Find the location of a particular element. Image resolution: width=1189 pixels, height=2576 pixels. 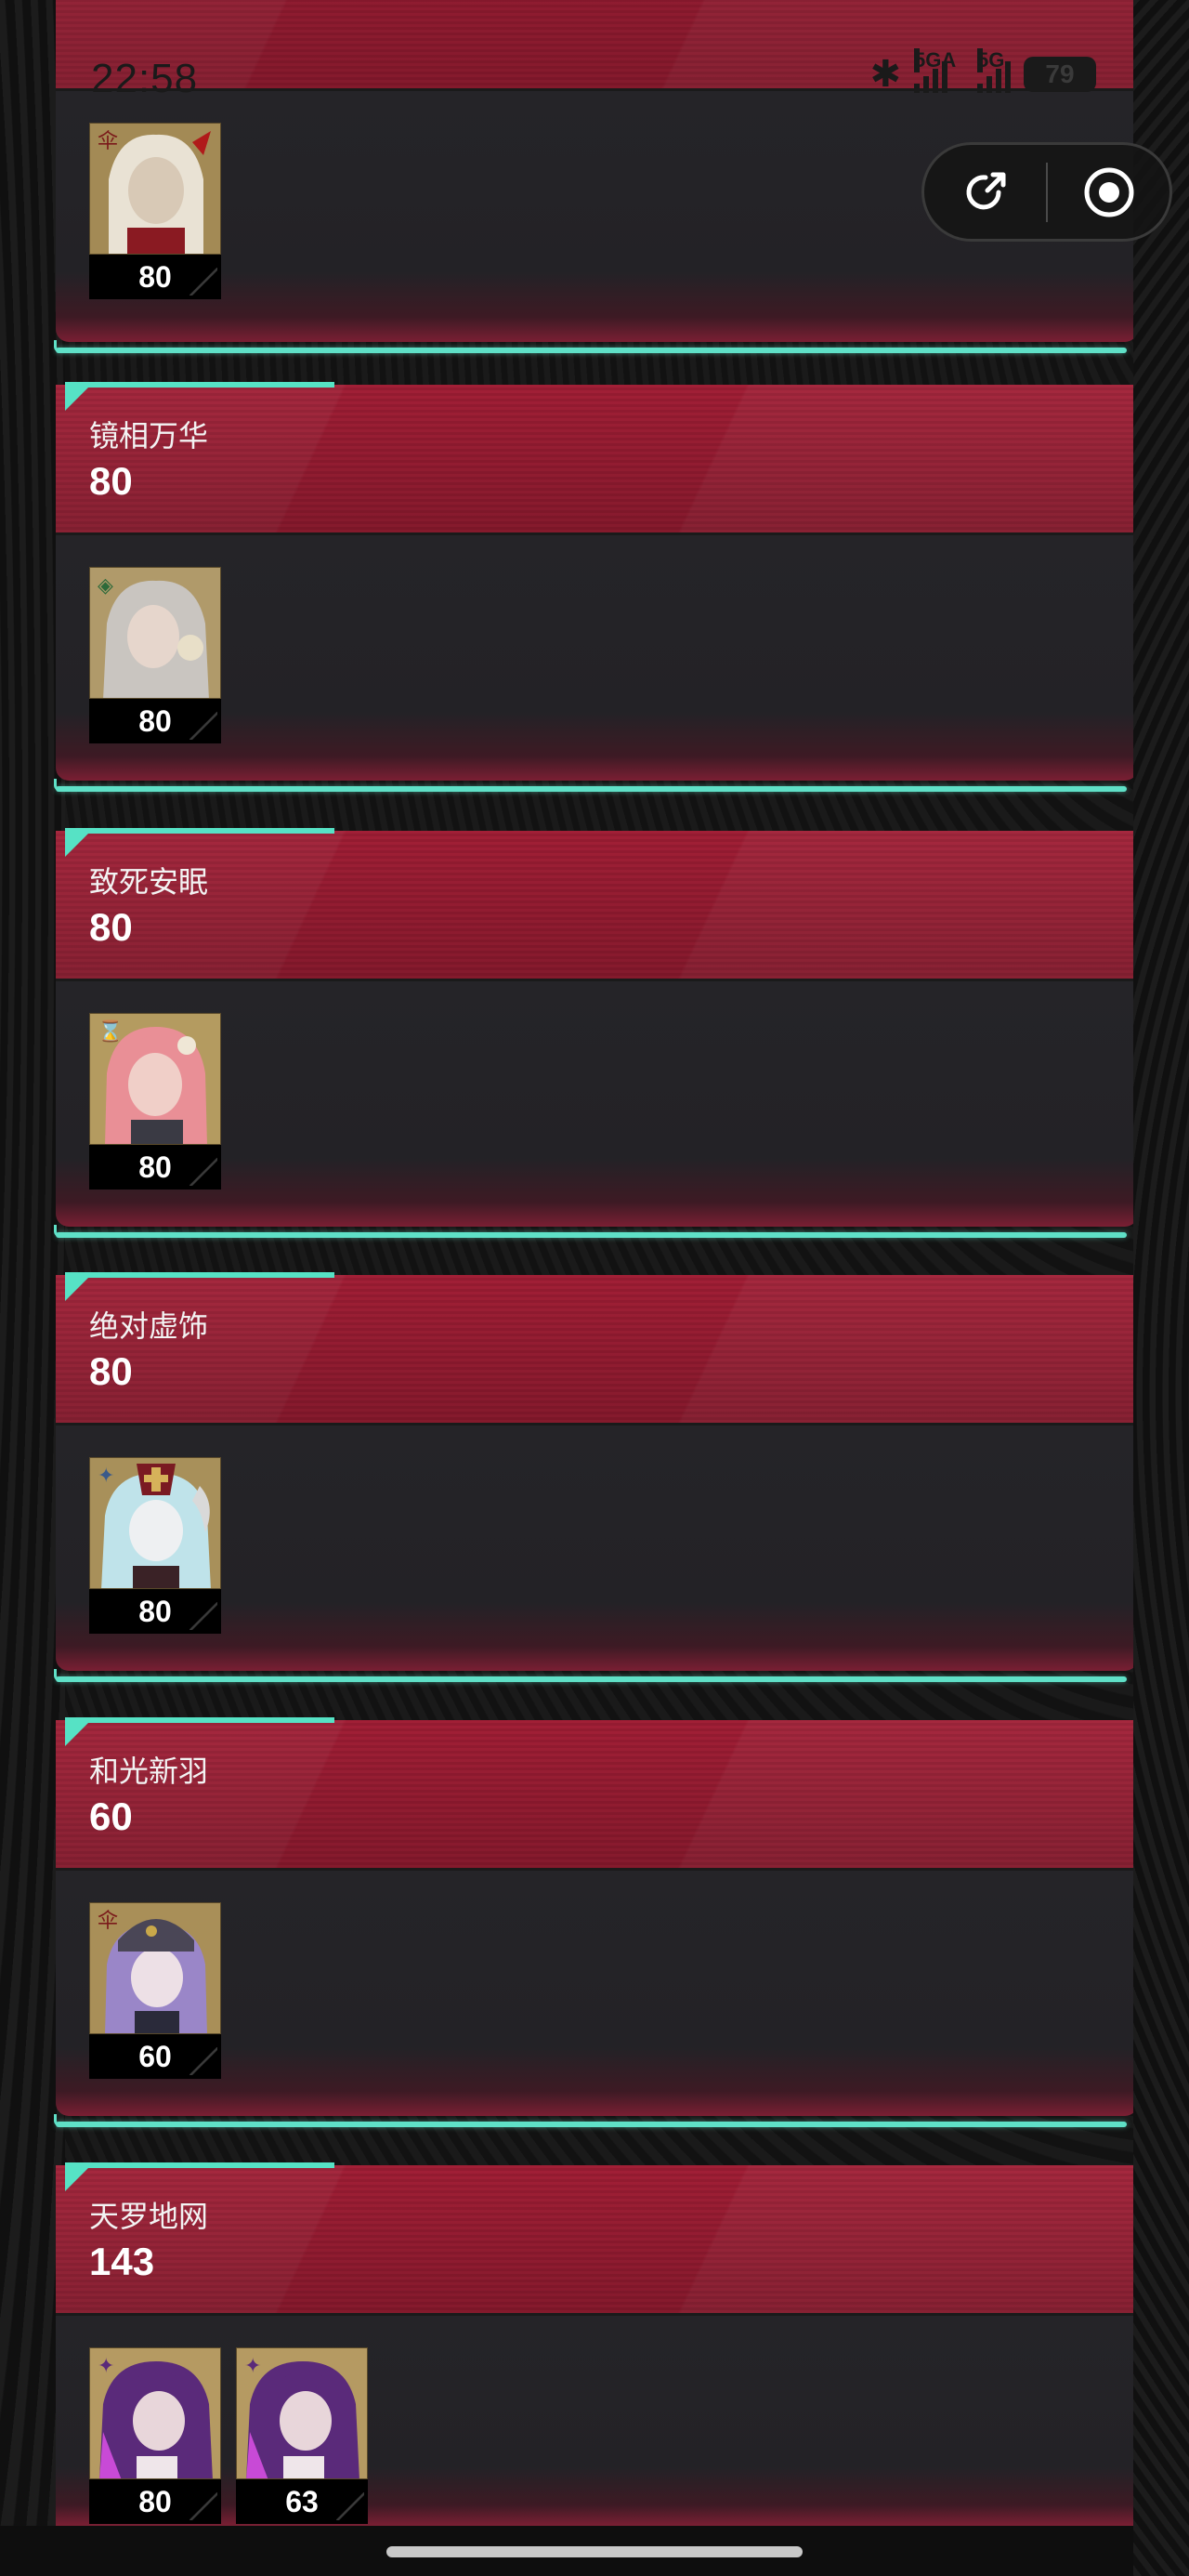

share-icon is located at coordinates (986, 190).